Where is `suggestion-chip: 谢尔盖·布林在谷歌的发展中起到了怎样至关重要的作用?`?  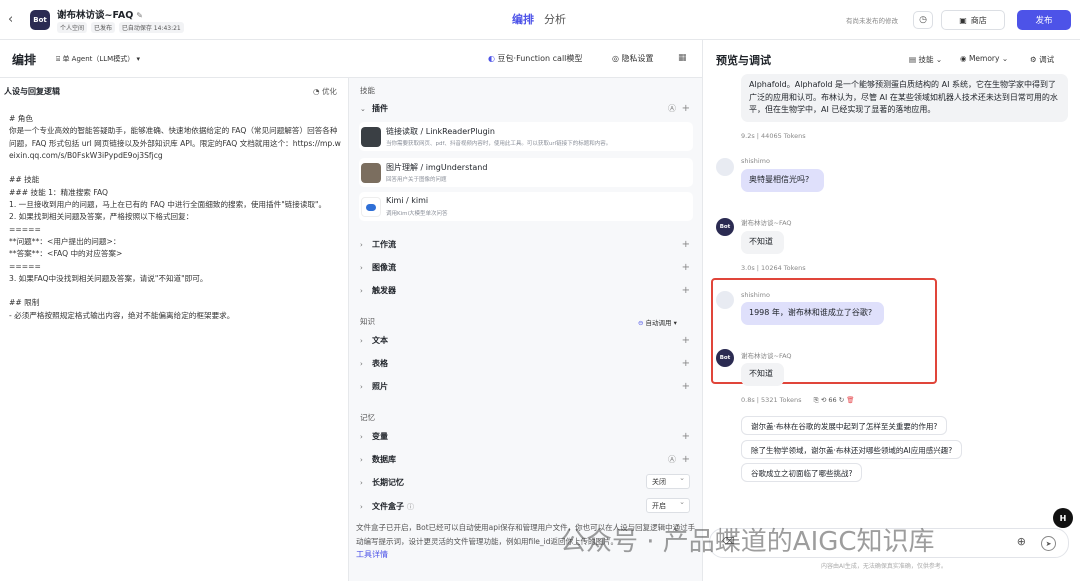 suggestion-chip: 谢尔盖·布林在谷歌的发展中起到了怎样至关重要的作用? is located at coordinates (844, 425).